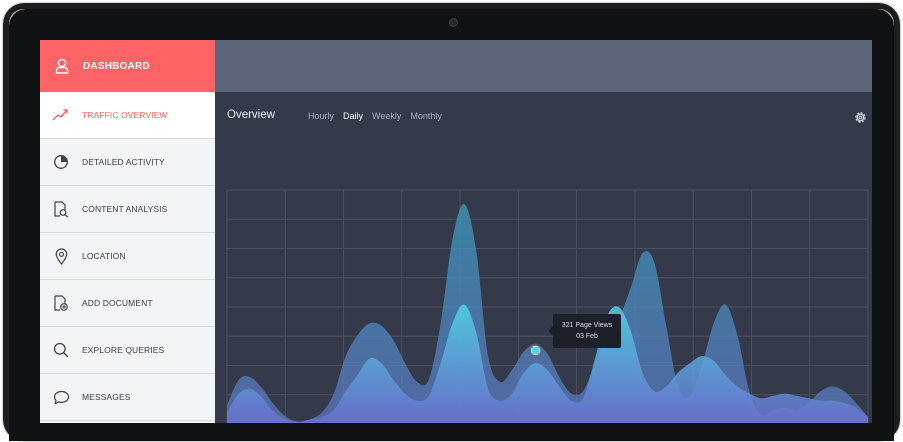 The image size is (903, 442). Describe the element at coordinates (61, 115) in the screenshot. I see `trend-line-icon` at that location.